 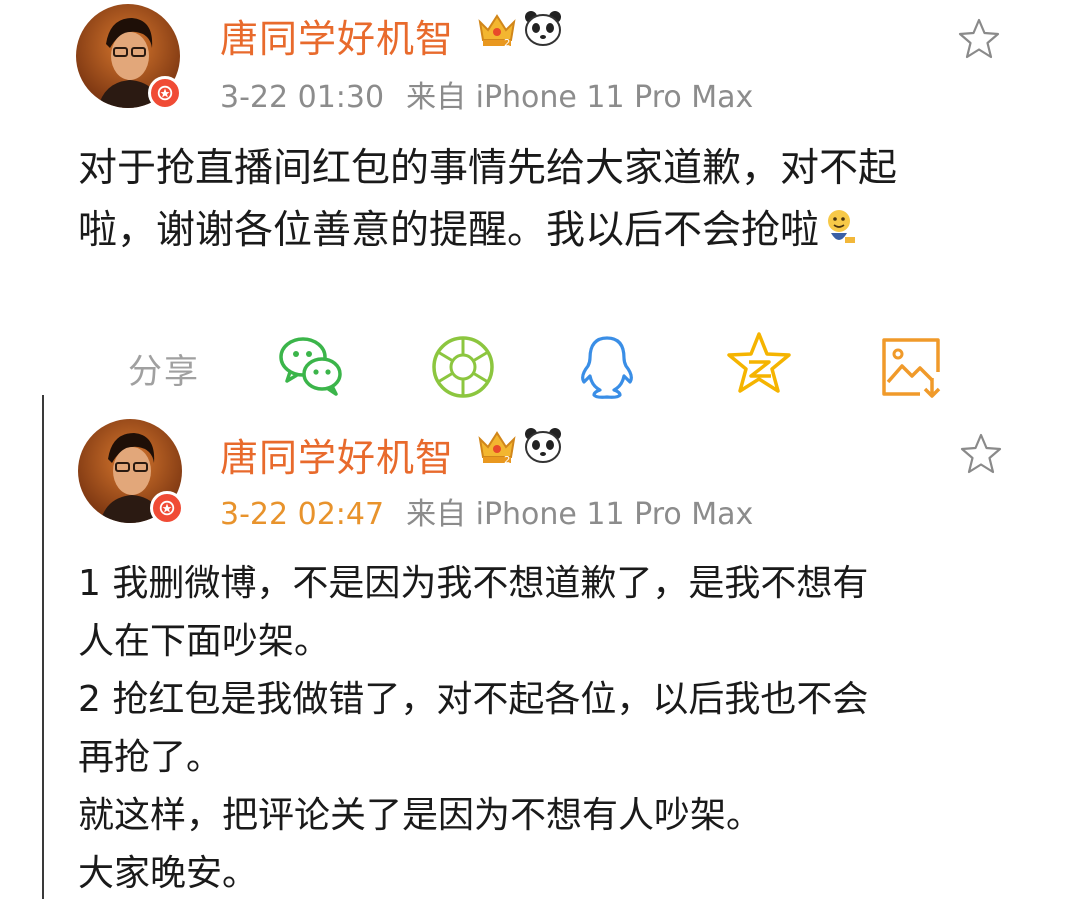 I want to click on post-meta: 3-22 02:47 来自 iPhone 11 Pro Max, so click(x=486, y=511).